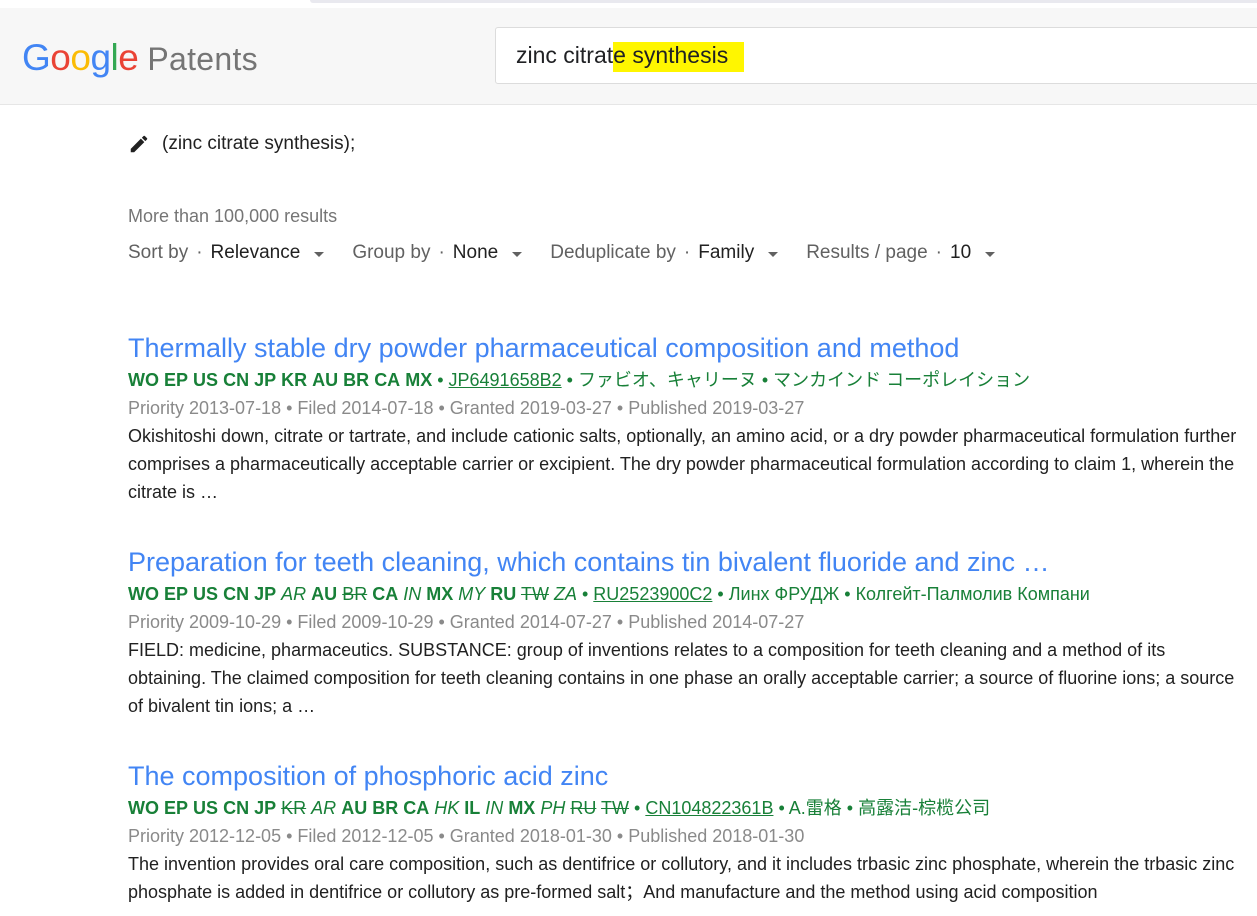  Describe the element at coordinates (679, 57) in the screenshot. I see `search-query-highlight: e synthesis` at that location.